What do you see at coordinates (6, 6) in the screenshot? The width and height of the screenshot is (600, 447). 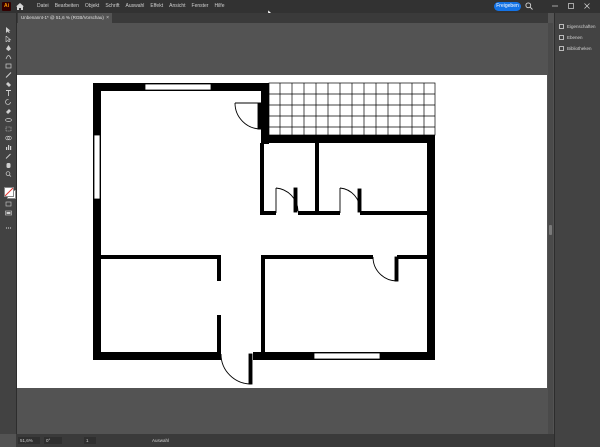 I see `illustrator-logo: Ai` at bounding box center [6, 6].